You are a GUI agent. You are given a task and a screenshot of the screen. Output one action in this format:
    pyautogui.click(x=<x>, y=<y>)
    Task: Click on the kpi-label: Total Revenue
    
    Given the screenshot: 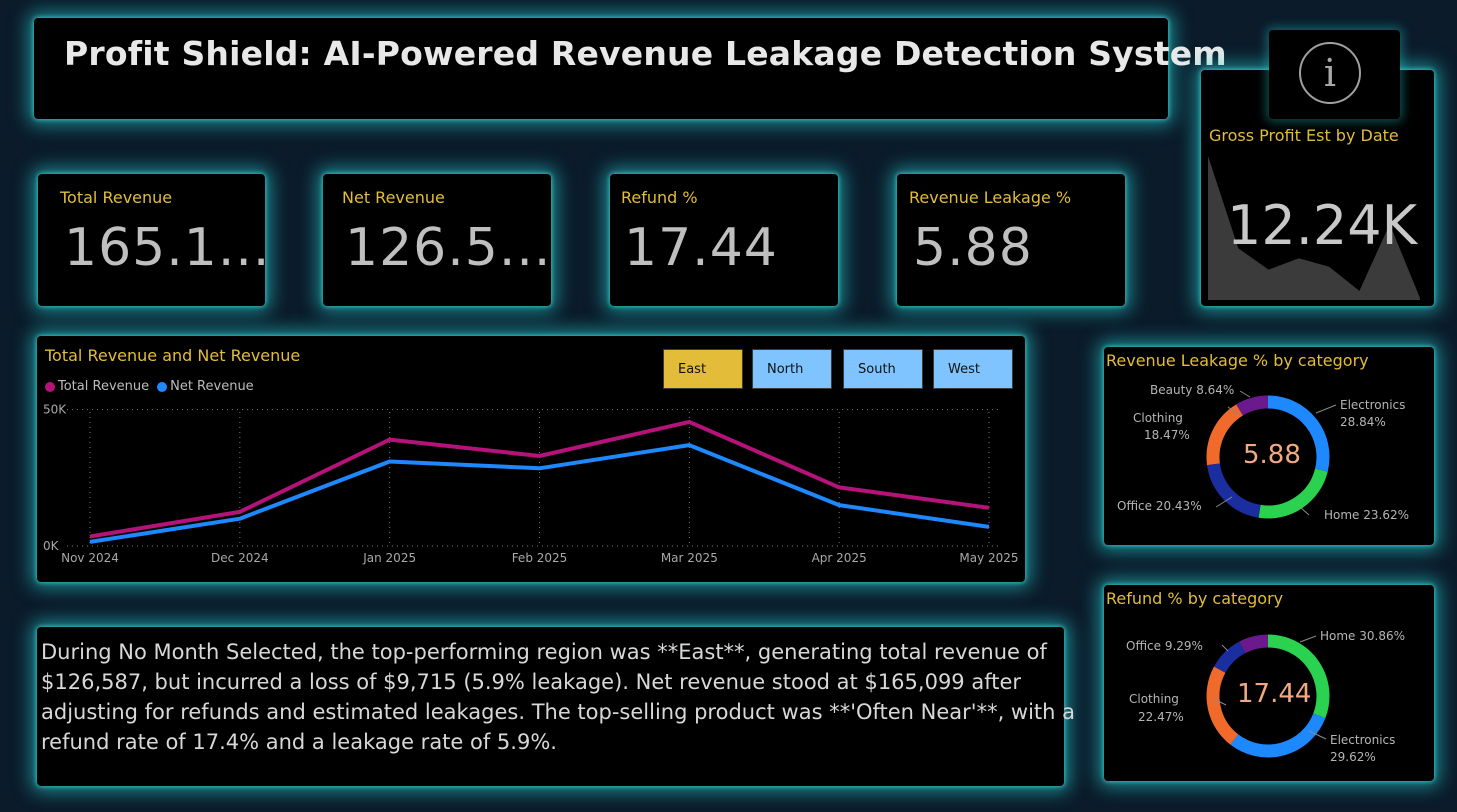 What is the action you would take?
    pyautogui.click(x=116, y=197)
    